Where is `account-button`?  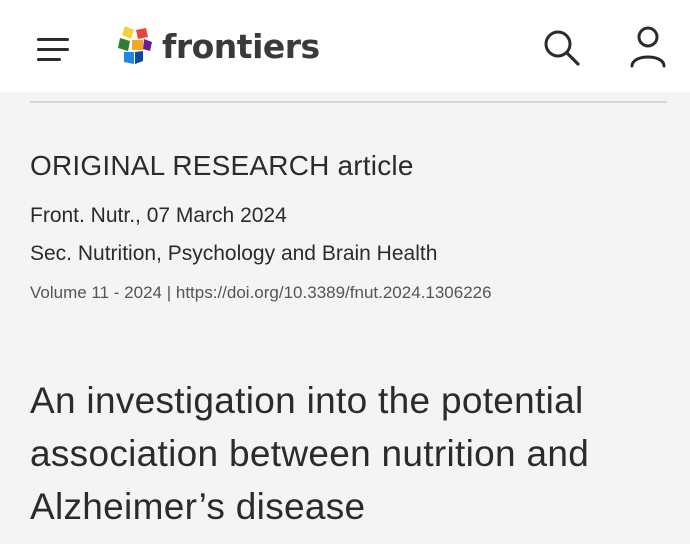 account-button is located at coordinates (648, 47).